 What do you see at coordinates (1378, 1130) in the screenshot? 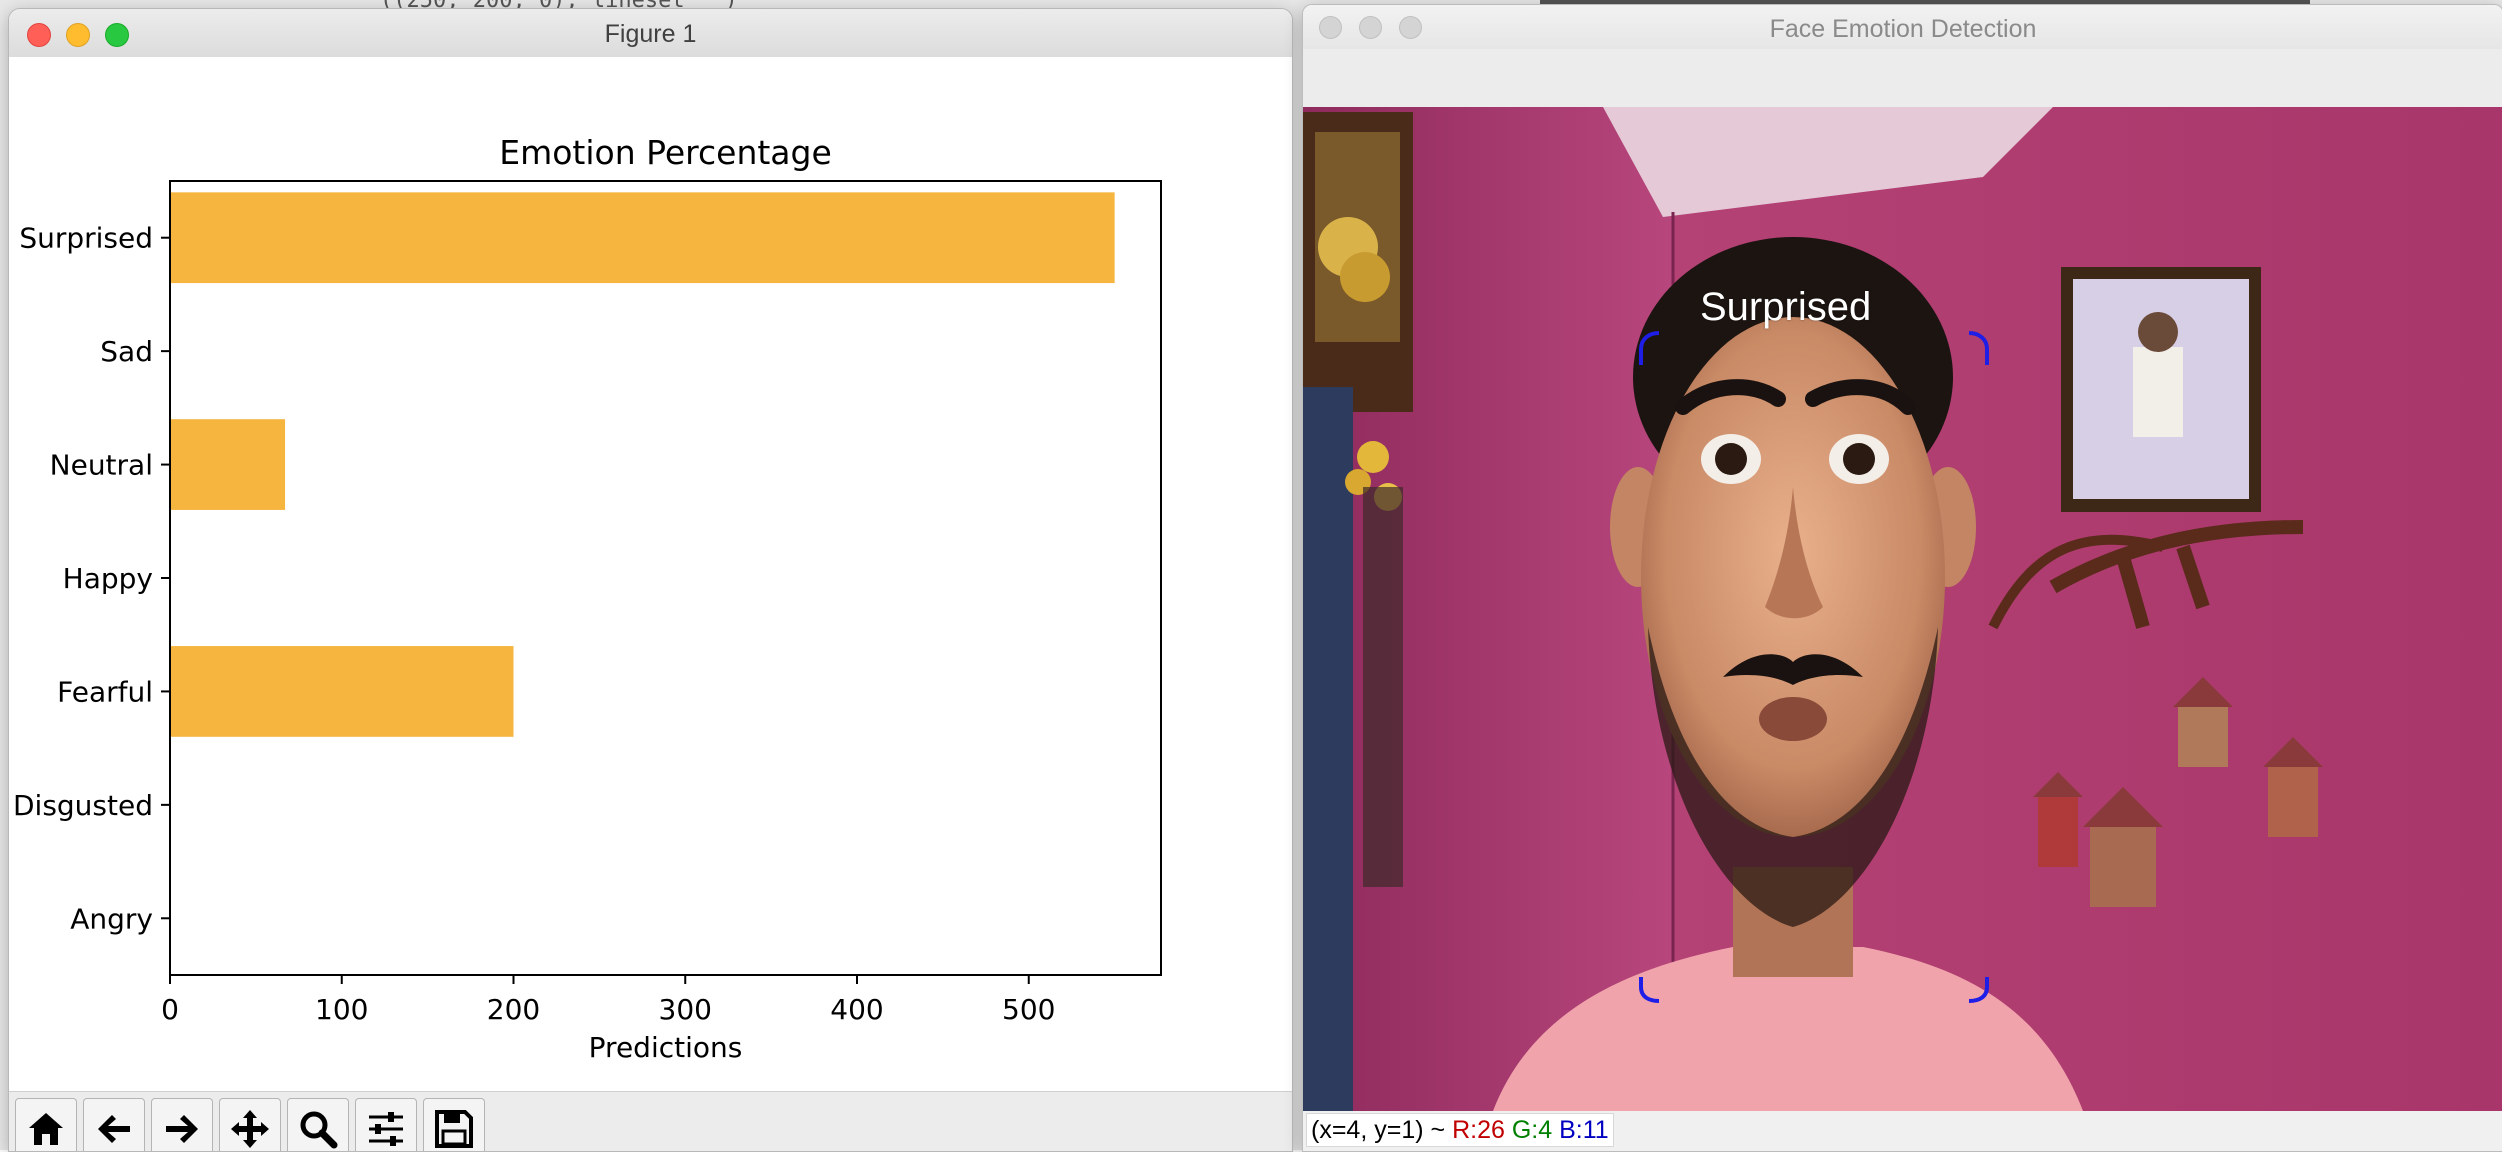
I see `cursor-position: (x=4, y=1) ~` at bounding box center [1378, 1130].